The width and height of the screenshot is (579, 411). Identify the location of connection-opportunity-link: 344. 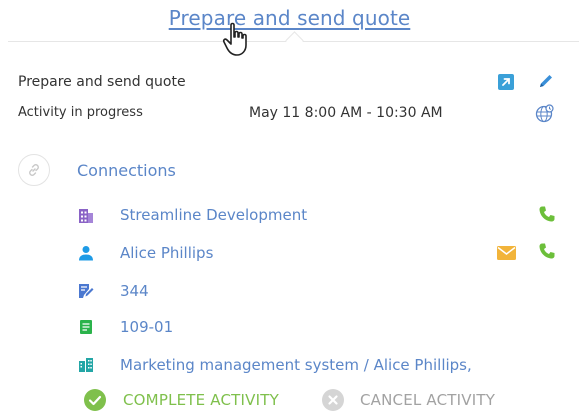
(134, 291).